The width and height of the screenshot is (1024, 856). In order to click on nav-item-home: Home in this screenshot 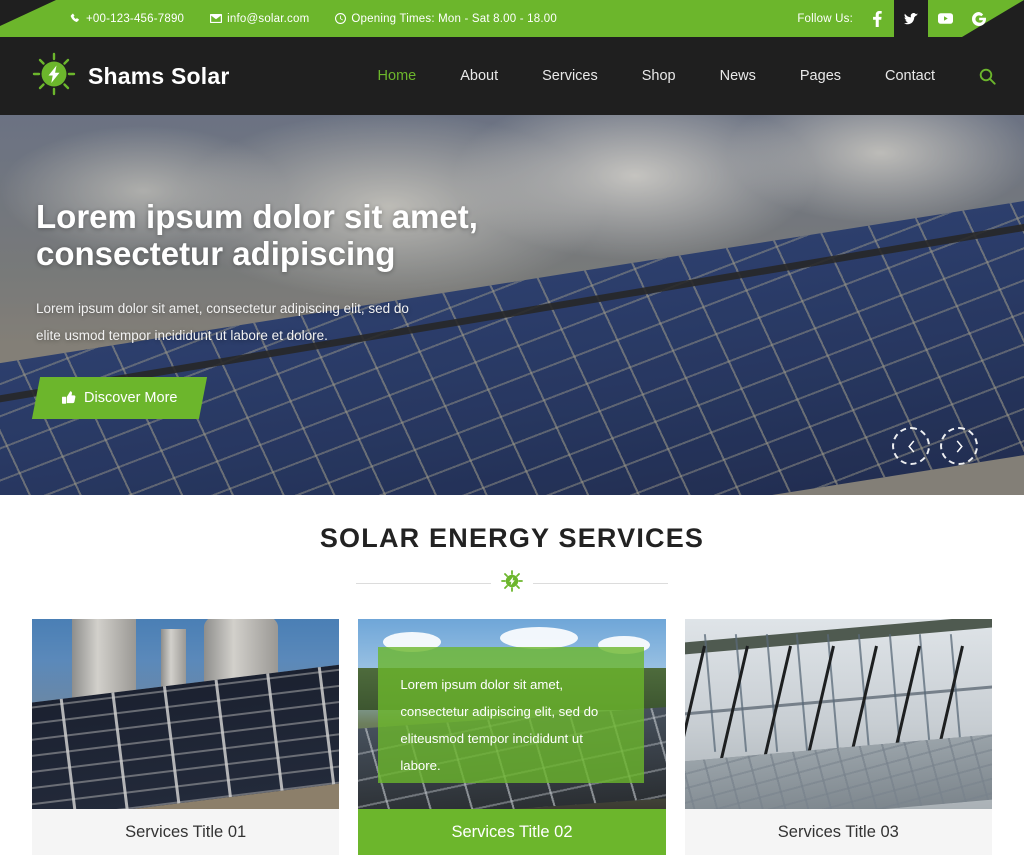, I will do `click(397, 76)`.